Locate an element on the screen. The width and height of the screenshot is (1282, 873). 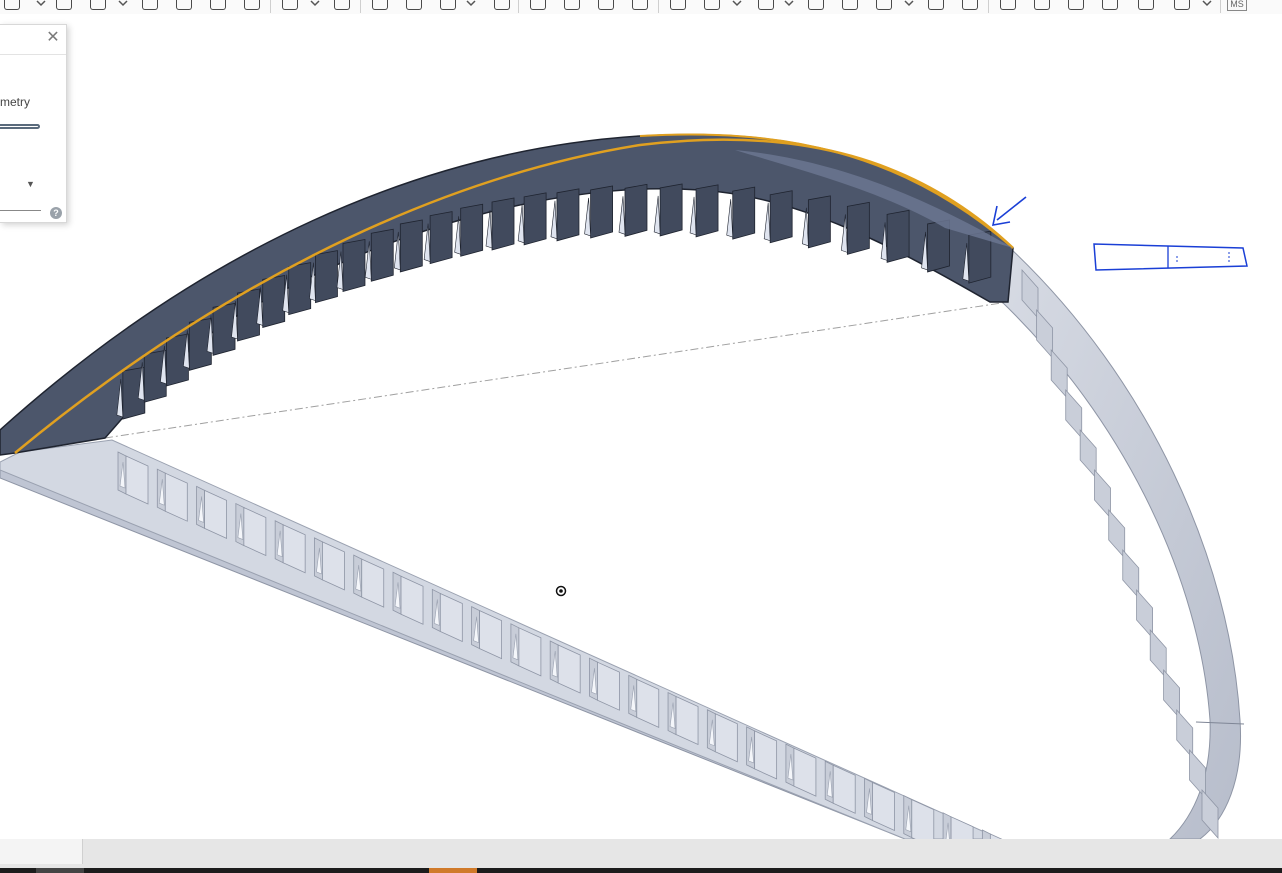
feature-dialog: ✕ metry ▼ ? is located at coordinates (33, 123).